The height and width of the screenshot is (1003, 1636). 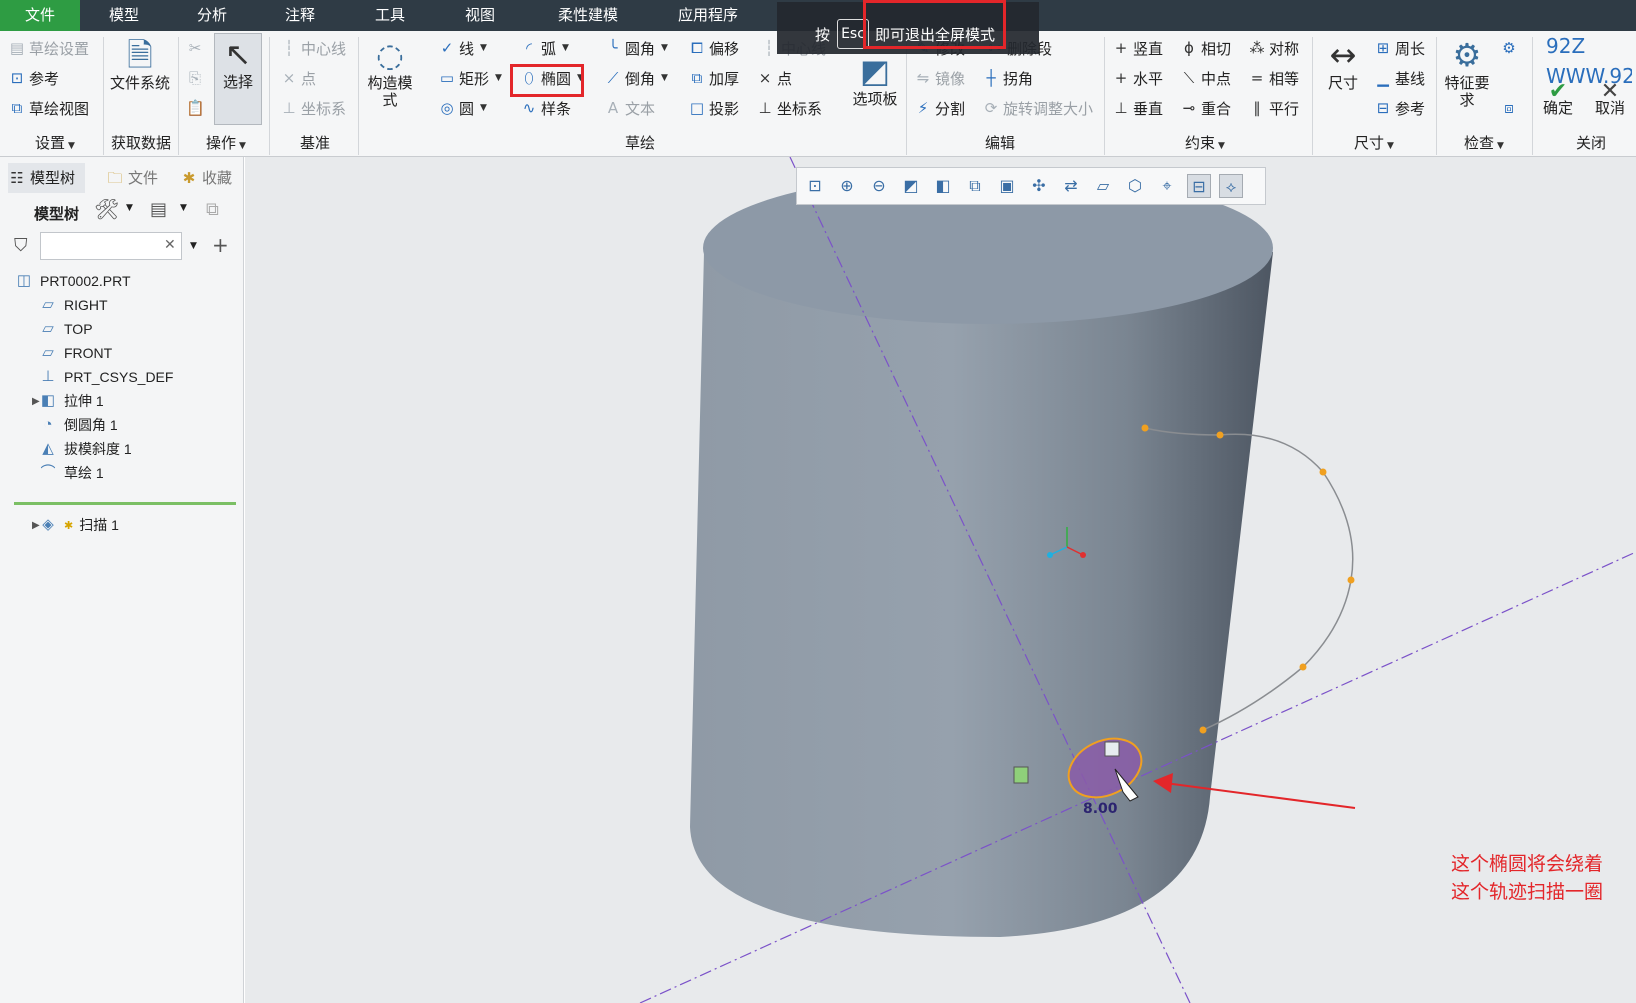 What do you see at coordinates (68, 401) in the screenshot?
I see `tree-item-extrude: ▶ ◧ 拉伸 1` at bounding box center [68, 401].